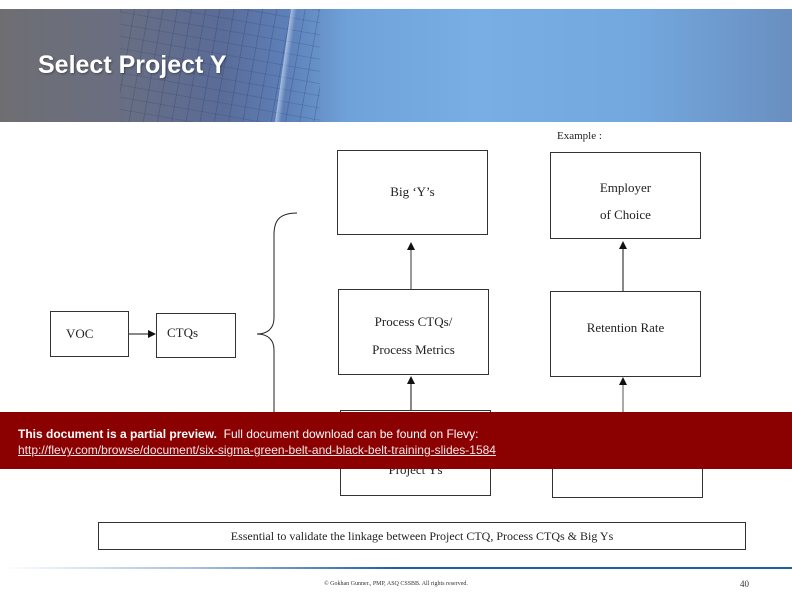 This screenshot has width=792, height=612. Describe the element at coordinates (625, 327) in the screenshot. I see `retention-rate-label: Retention Rate` at that location.